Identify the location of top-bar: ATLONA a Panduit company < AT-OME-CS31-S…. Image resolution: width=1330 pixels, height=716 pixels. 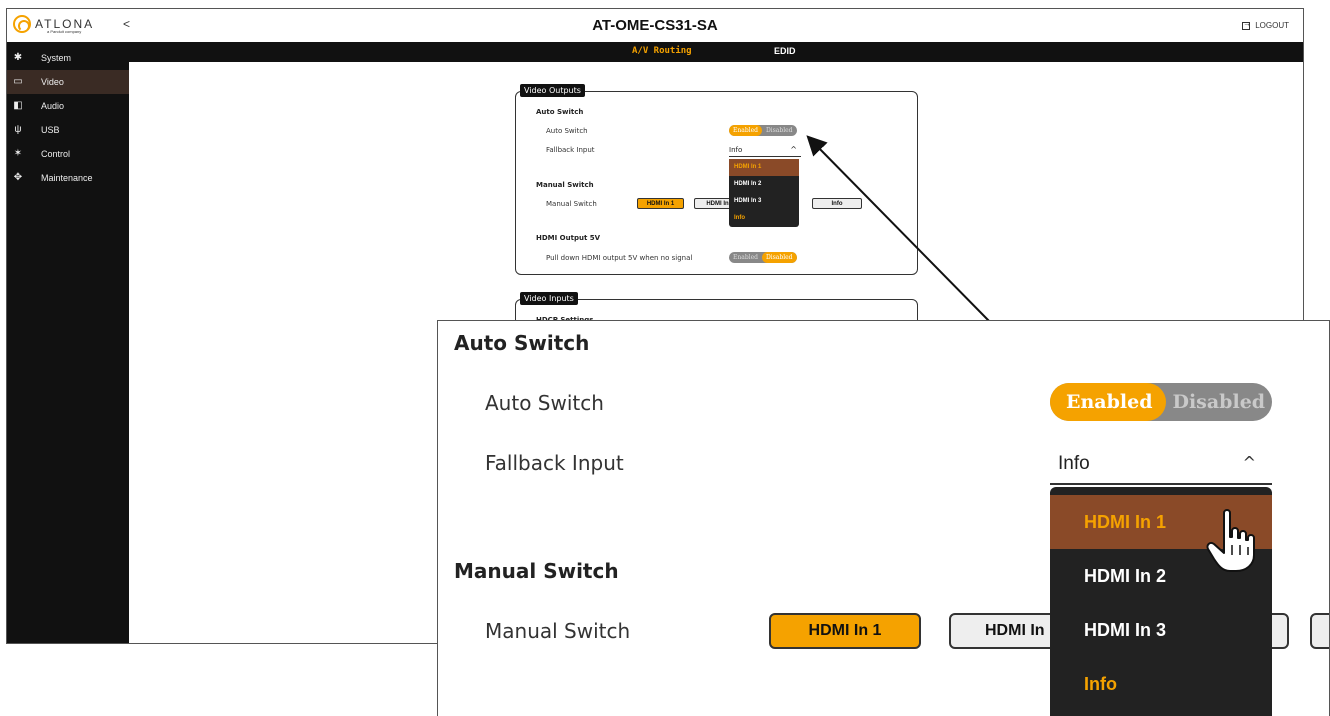
(655, 25).